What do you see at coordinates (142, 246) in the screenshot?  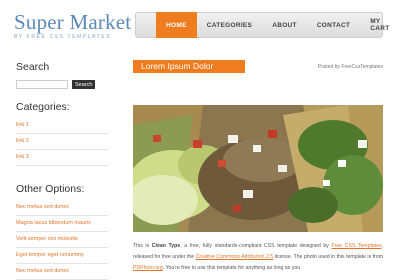 I see `body-text: This is` at bounding box center [142, 246].